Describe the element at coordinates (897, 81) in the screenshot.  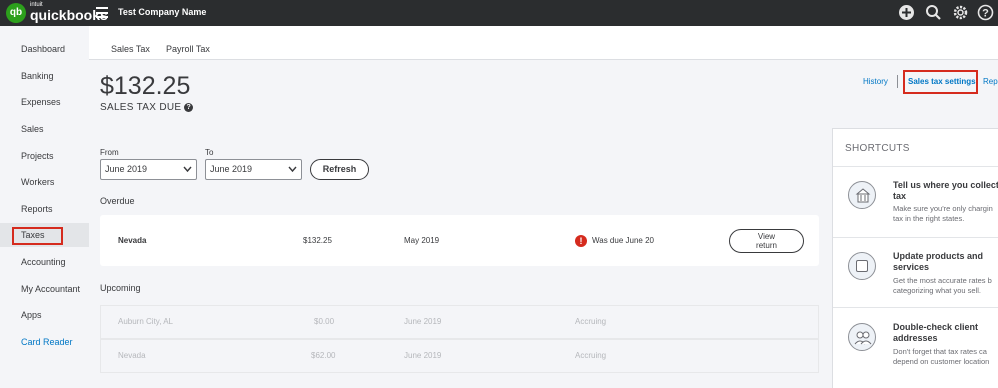
I see `link-divider` at that location.